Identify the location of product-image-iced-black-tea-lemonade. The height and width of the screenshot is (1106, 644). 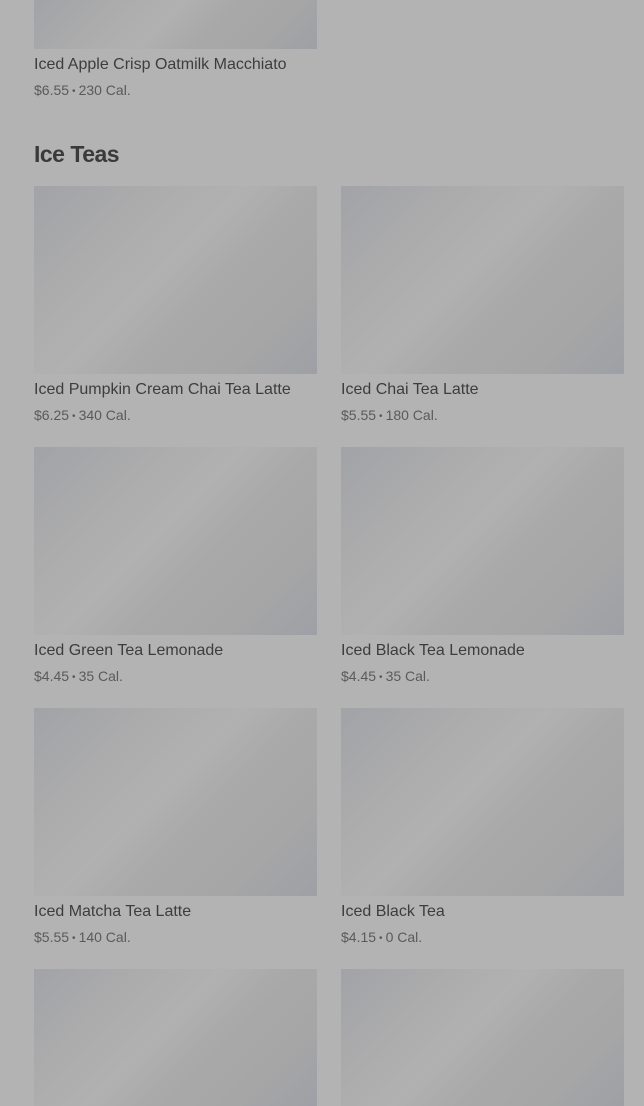
(482, 541).